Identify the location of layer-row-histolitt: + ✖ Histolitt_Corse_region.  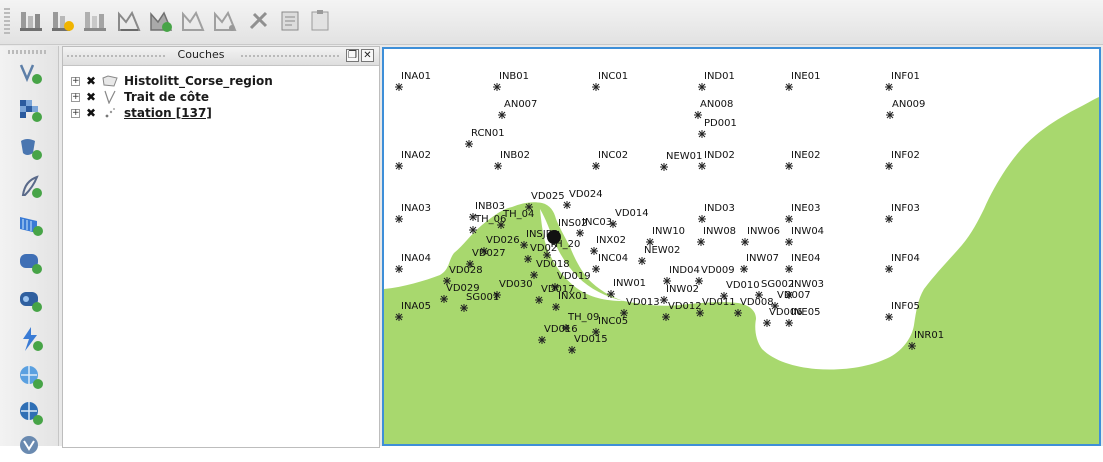
(172, 81).